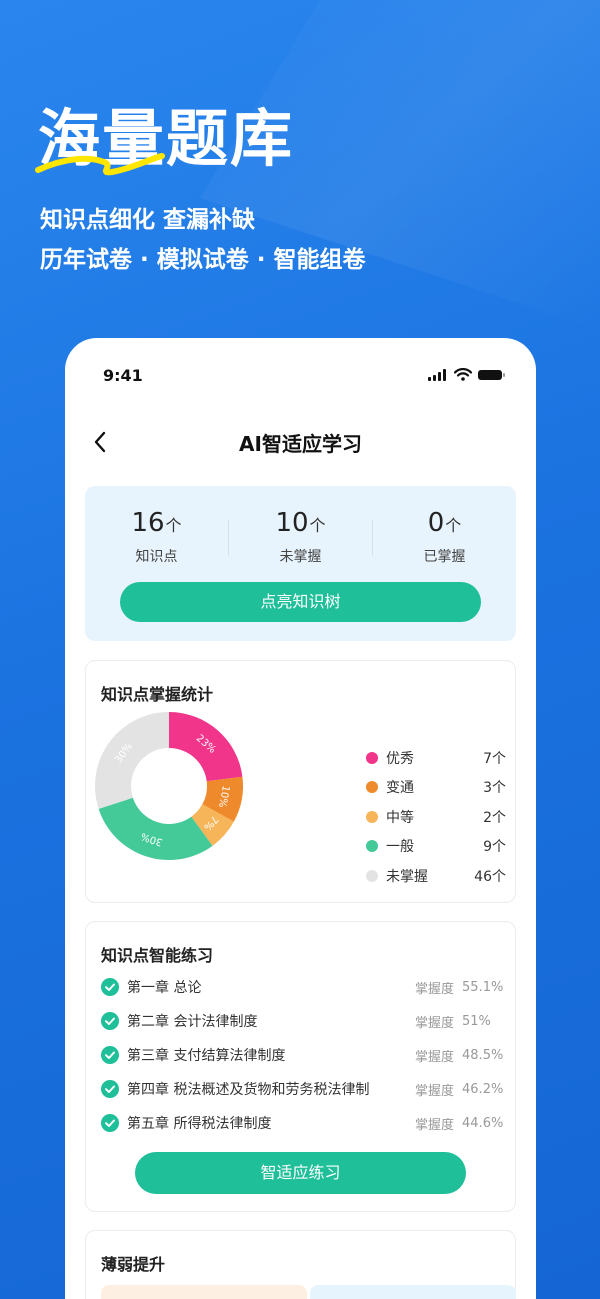 The width and height of the screenshot is (600, 1299). Describe the element at coordinates (400, 788) in the screenshot. I see `legend-label: 变通` at that location.